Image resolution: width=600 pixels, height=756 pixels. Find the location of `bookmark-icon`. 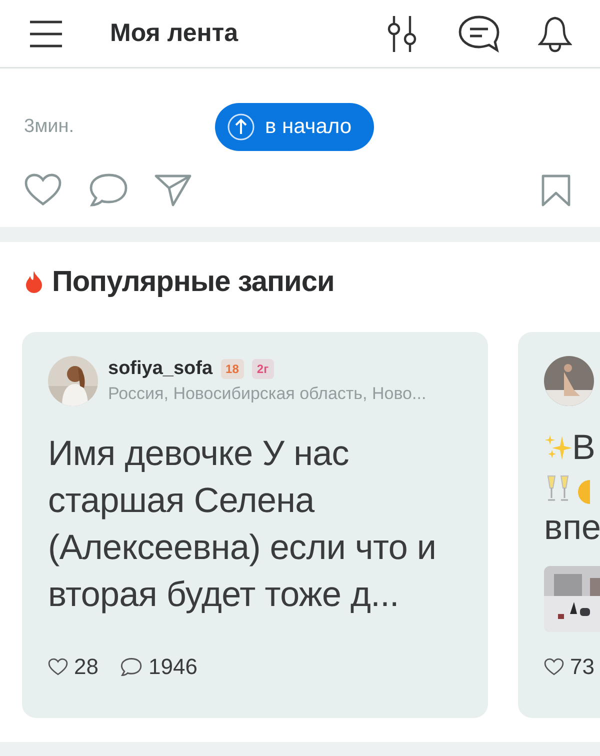

bookmark-icon is located at coordinates (556, 190).